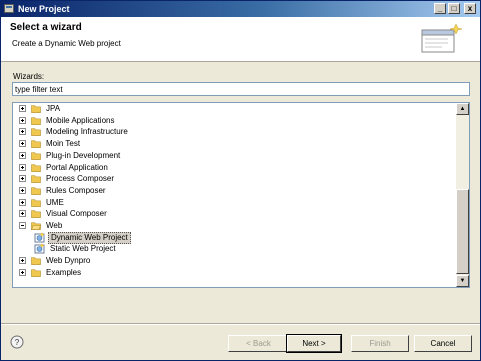 The width and height of the screenshot is (481, 361). What do you see at coordinates (22, 225) in the screenshot?
I see `collapse-icon` at bounding box center [22, 225].